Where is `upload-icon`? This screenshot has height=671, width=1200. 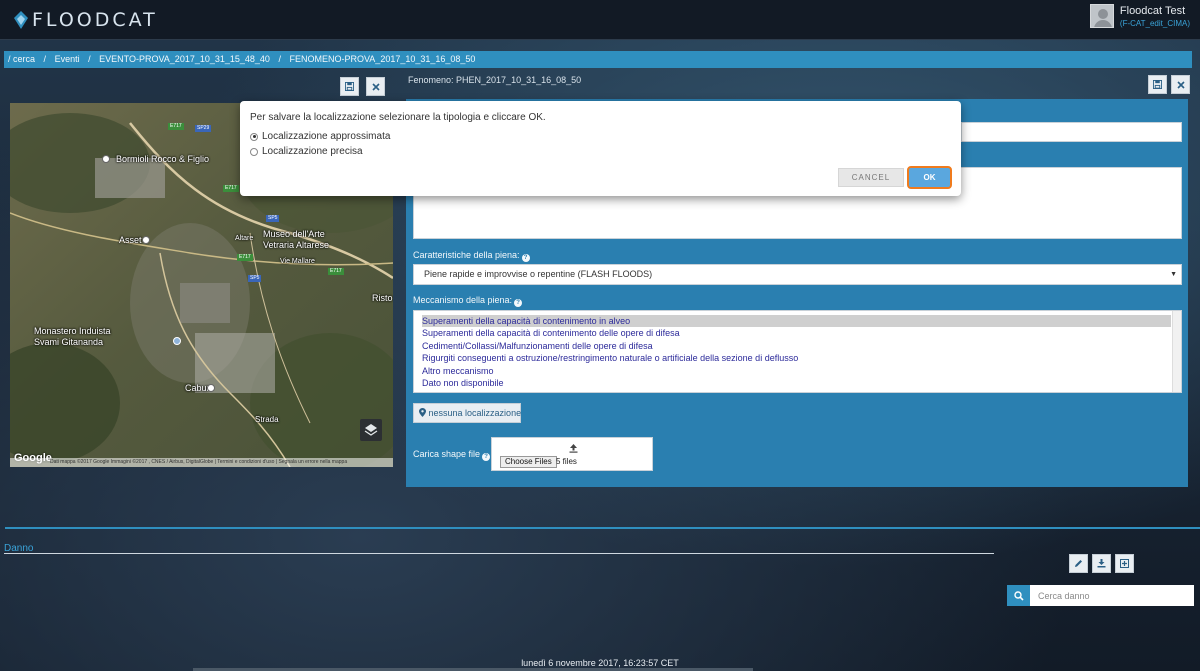 upload-icon is located at coordinates (573, 448).